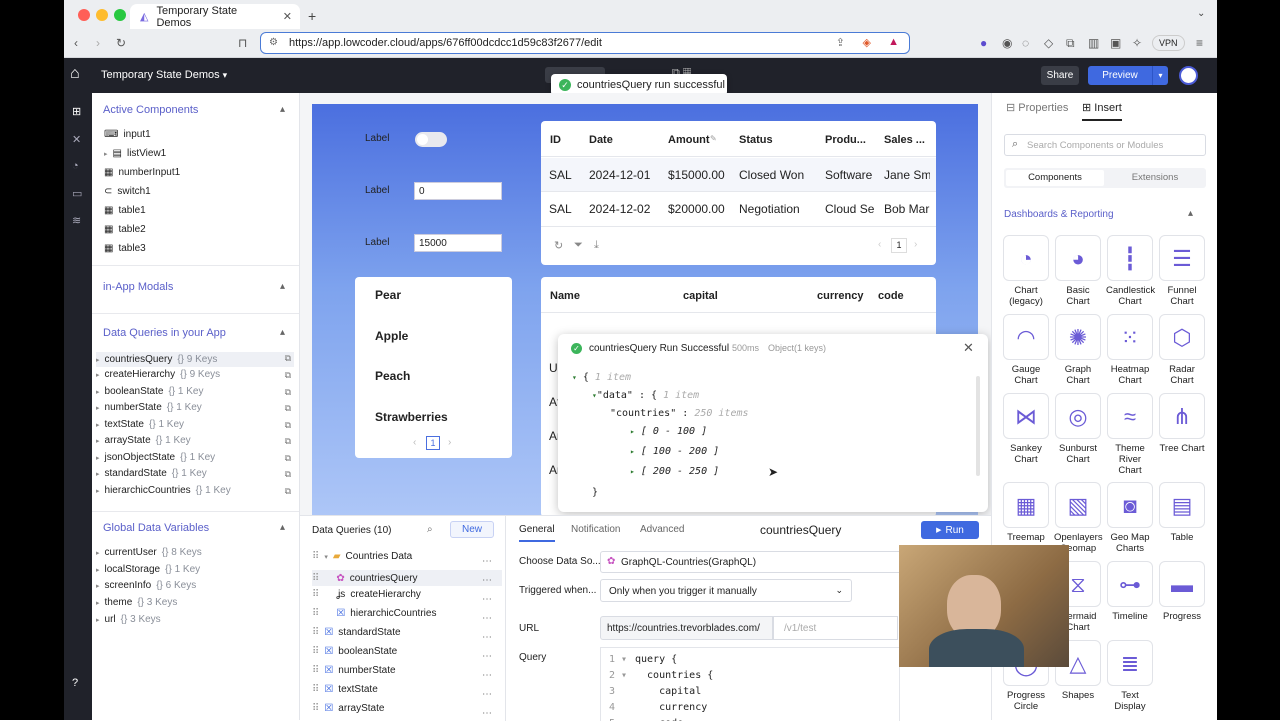  I want to click on column-header: Status, so click(756, 140).